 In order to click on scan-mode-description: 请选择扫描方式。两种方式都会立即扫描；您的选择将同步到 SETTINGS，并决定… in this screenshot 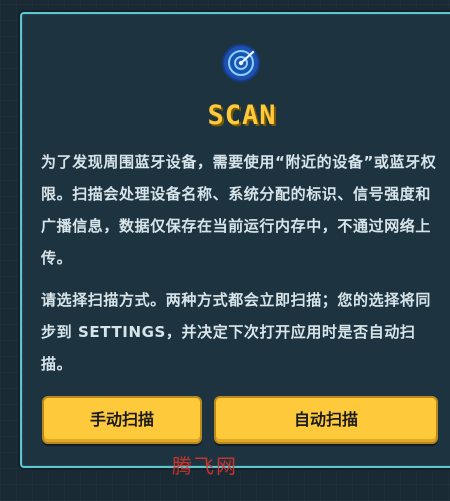, I will do `click(236, 332)`.